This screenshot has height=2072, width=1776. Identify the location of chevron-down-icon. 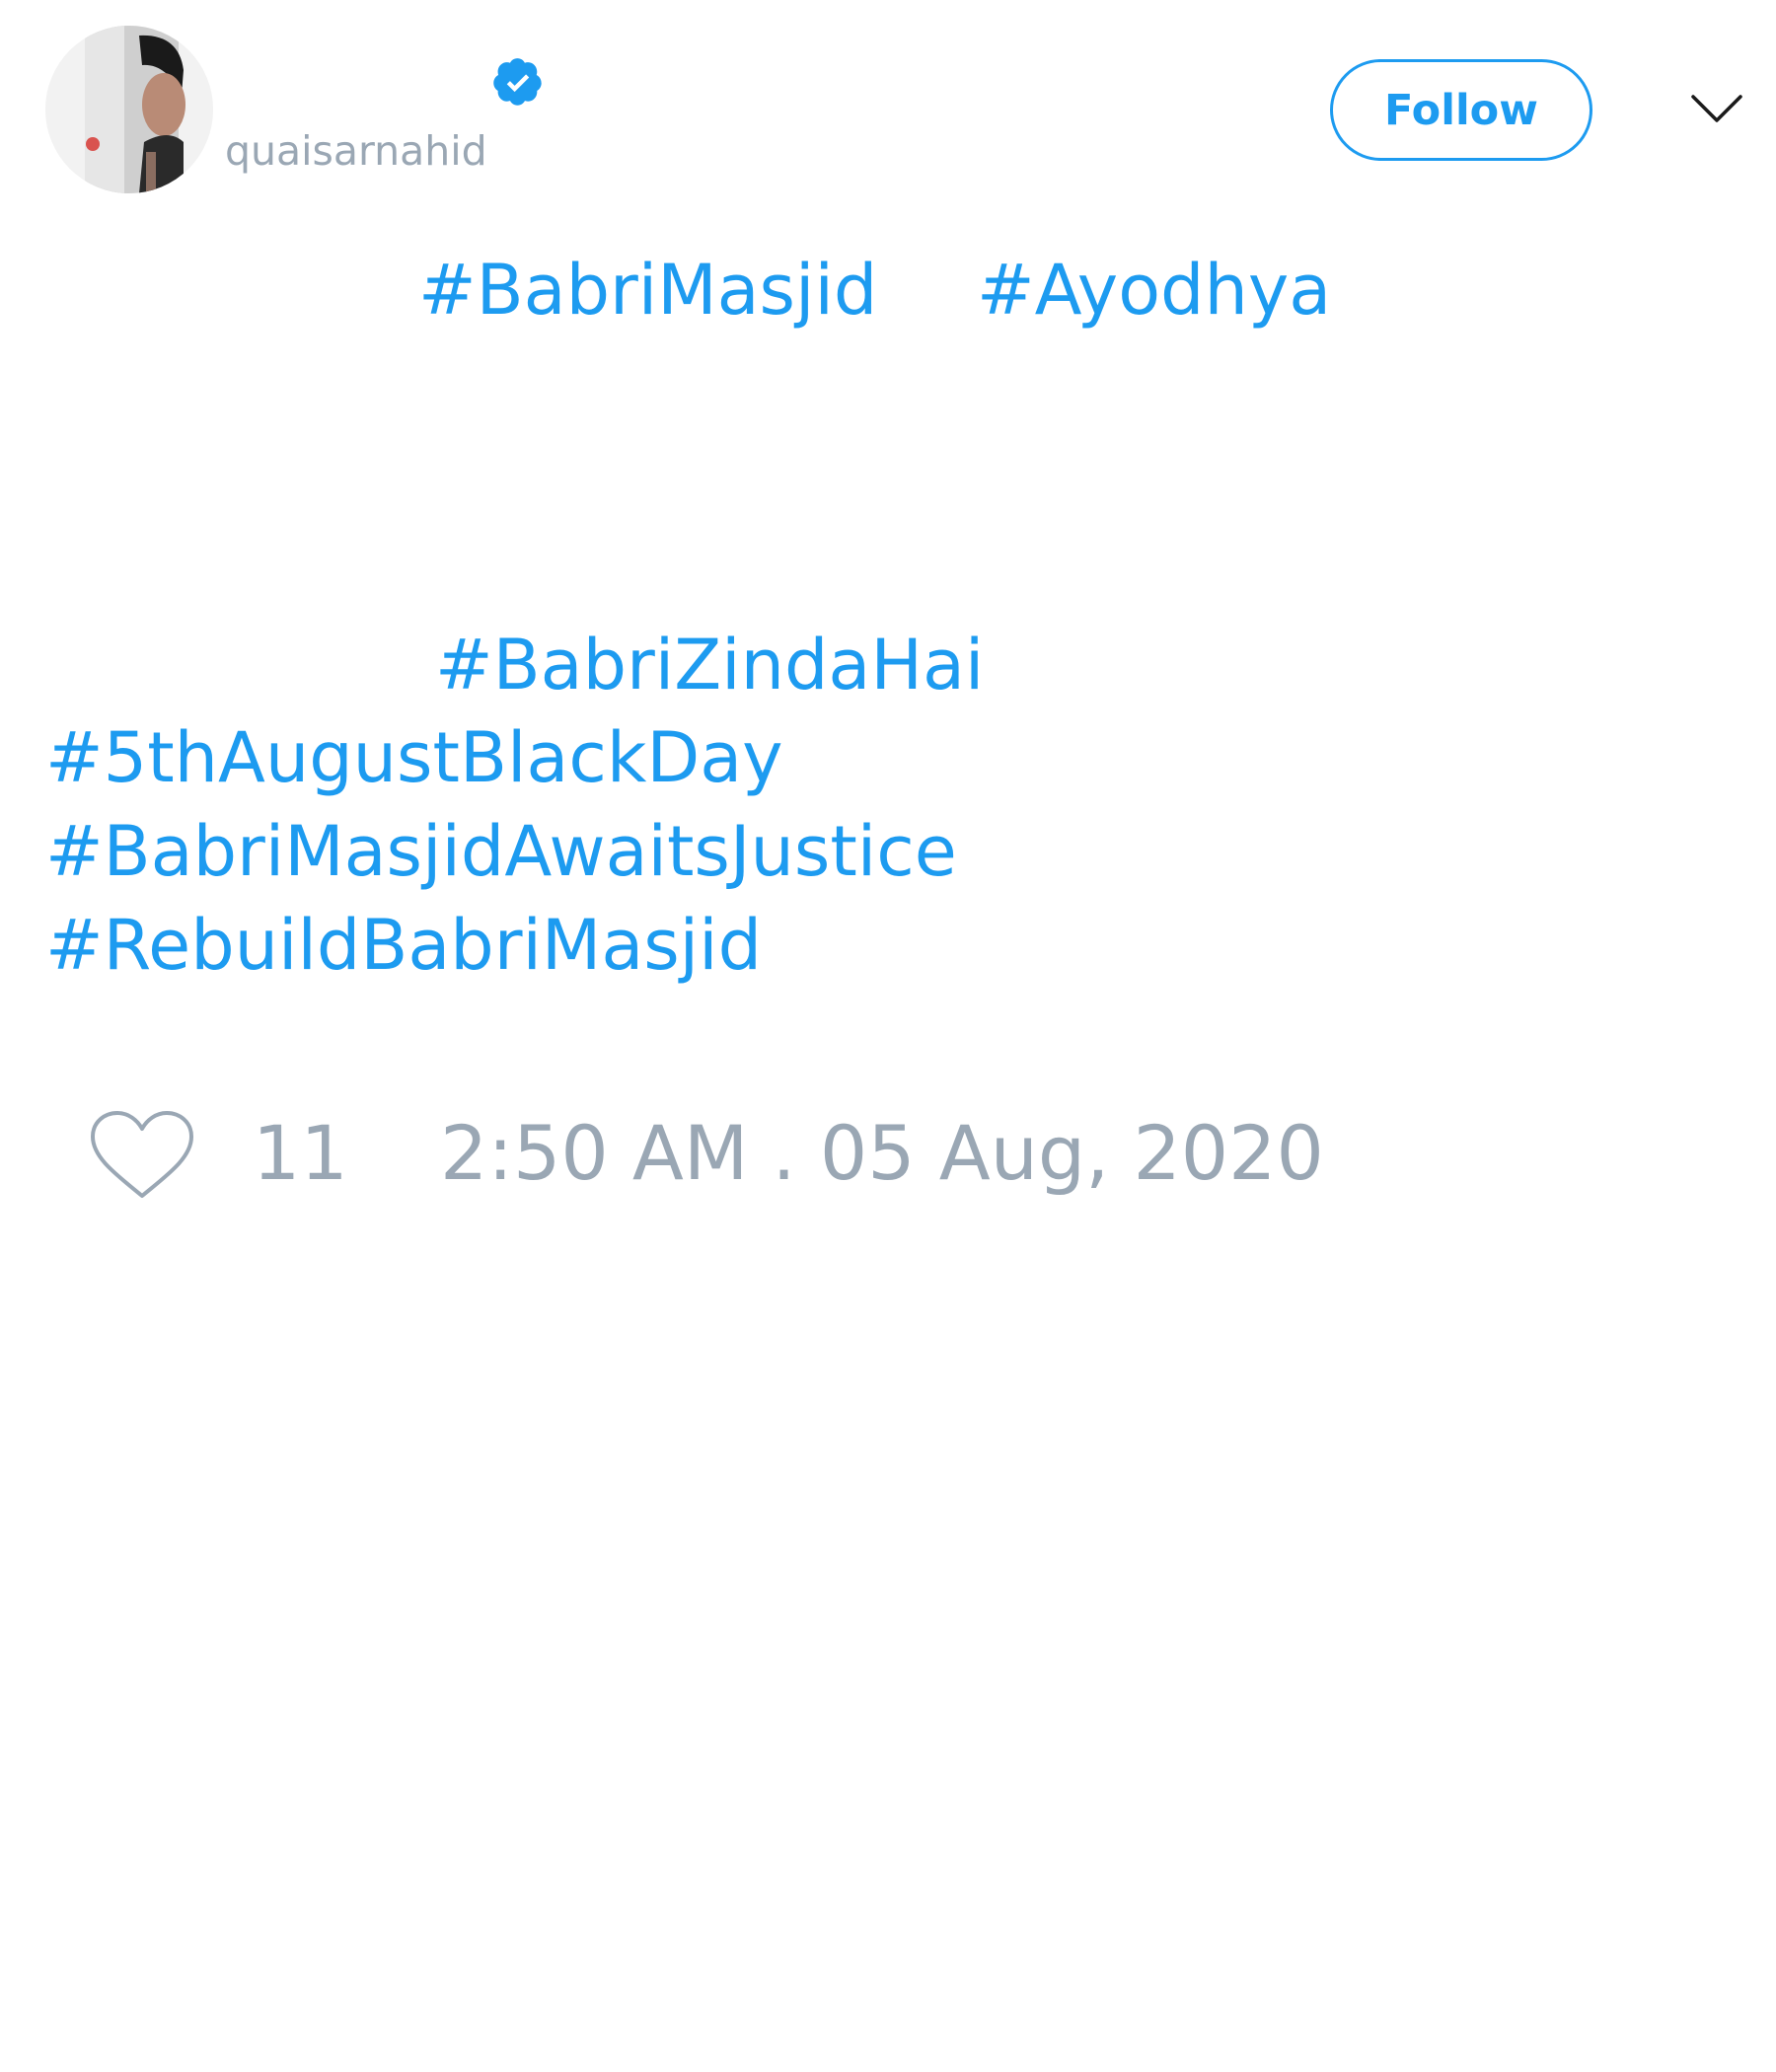
(1717, 109).